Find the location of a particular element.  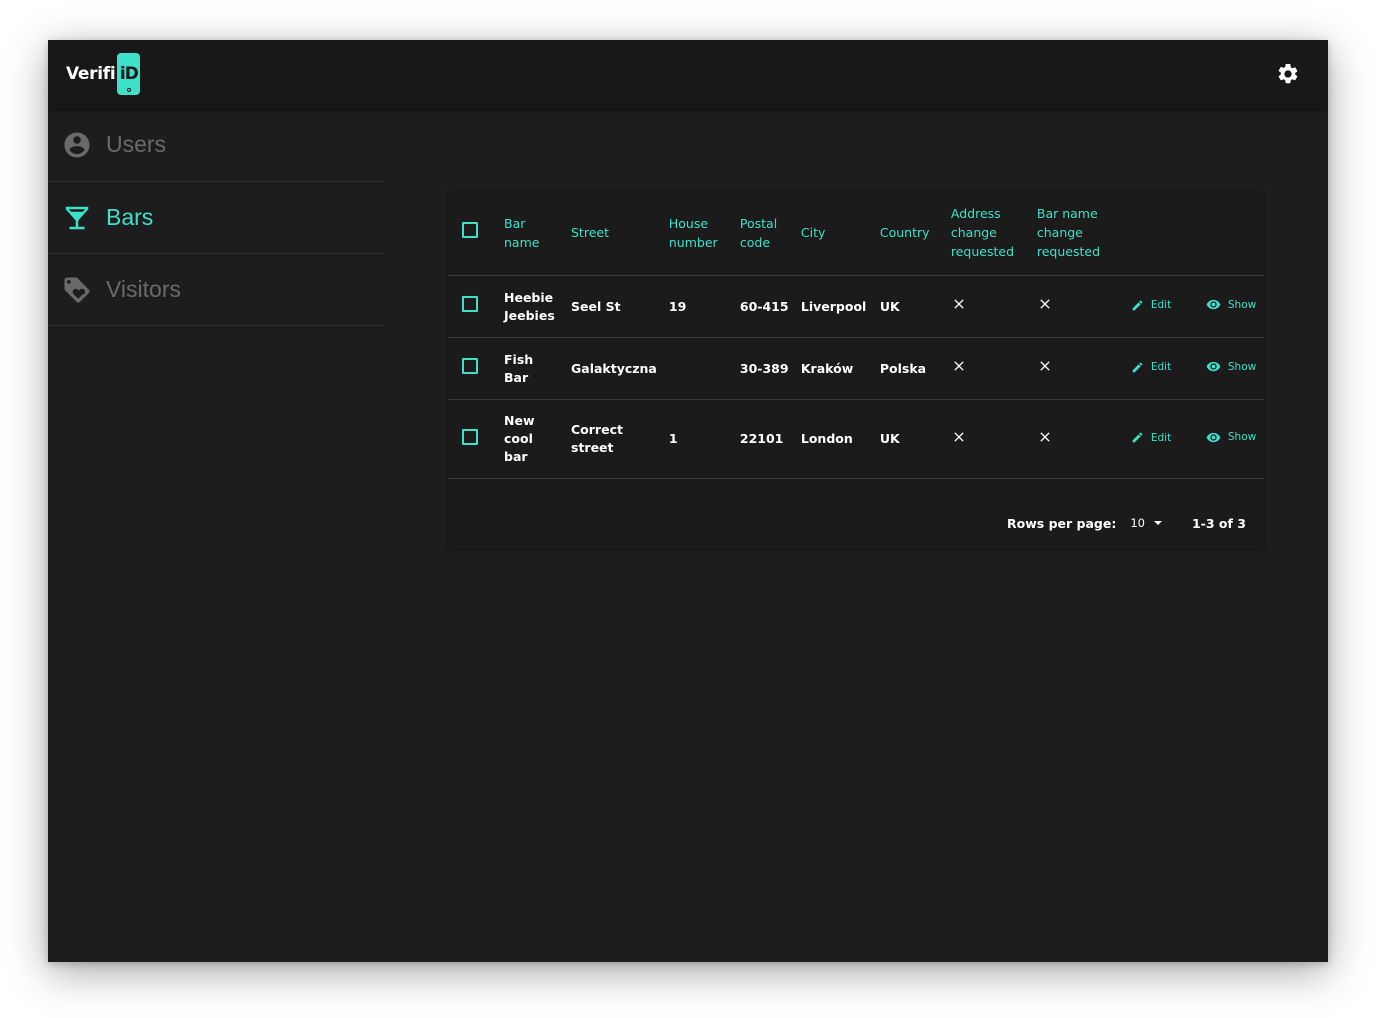

cell-postal-code: 22101 is located at coordinates (764, 439).